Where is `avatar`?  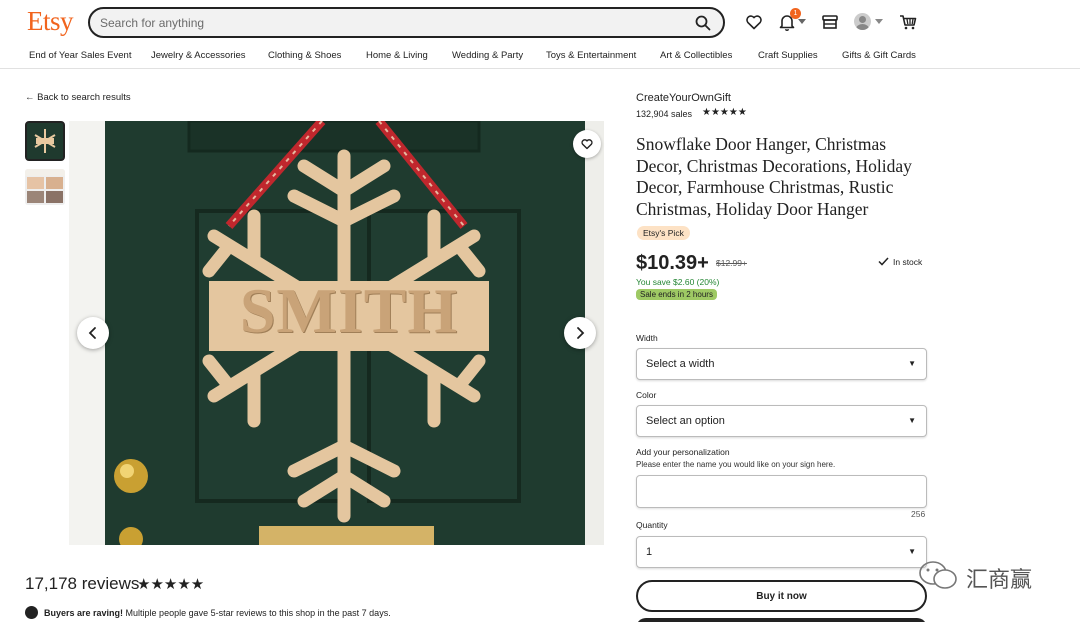
avatar is located at coordinates (862, 21).